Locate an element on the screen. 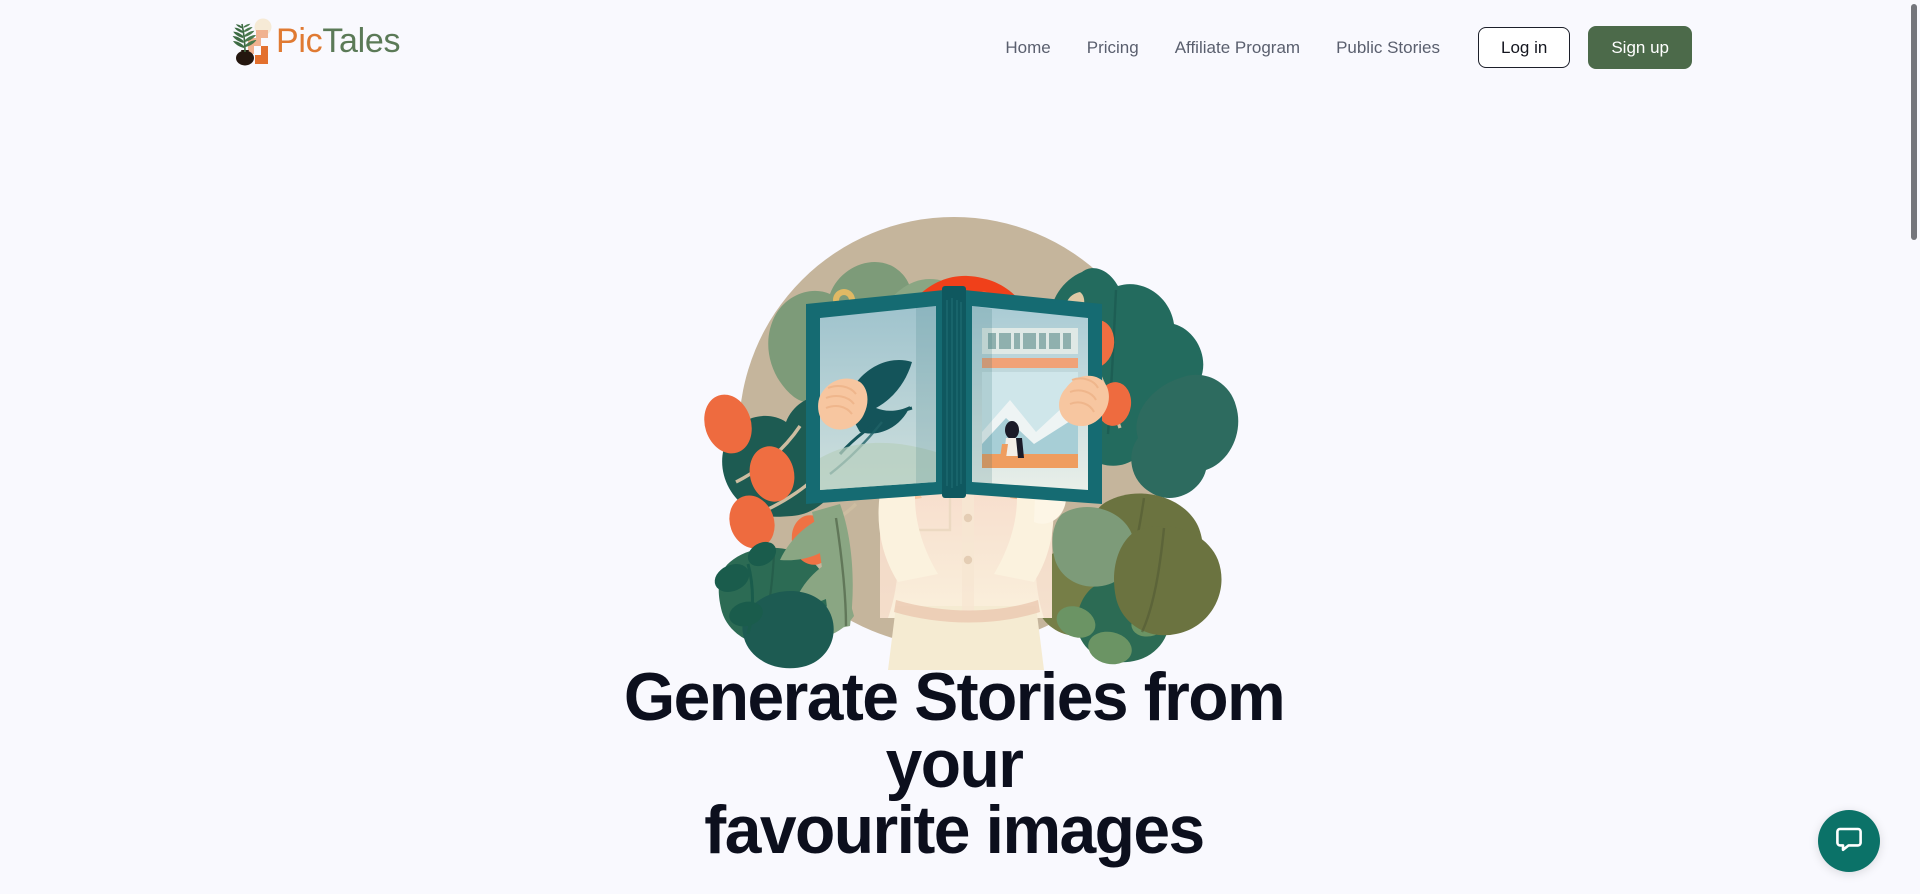  nav-item-pricing: Pricing is located at coordinates (1113, 48).